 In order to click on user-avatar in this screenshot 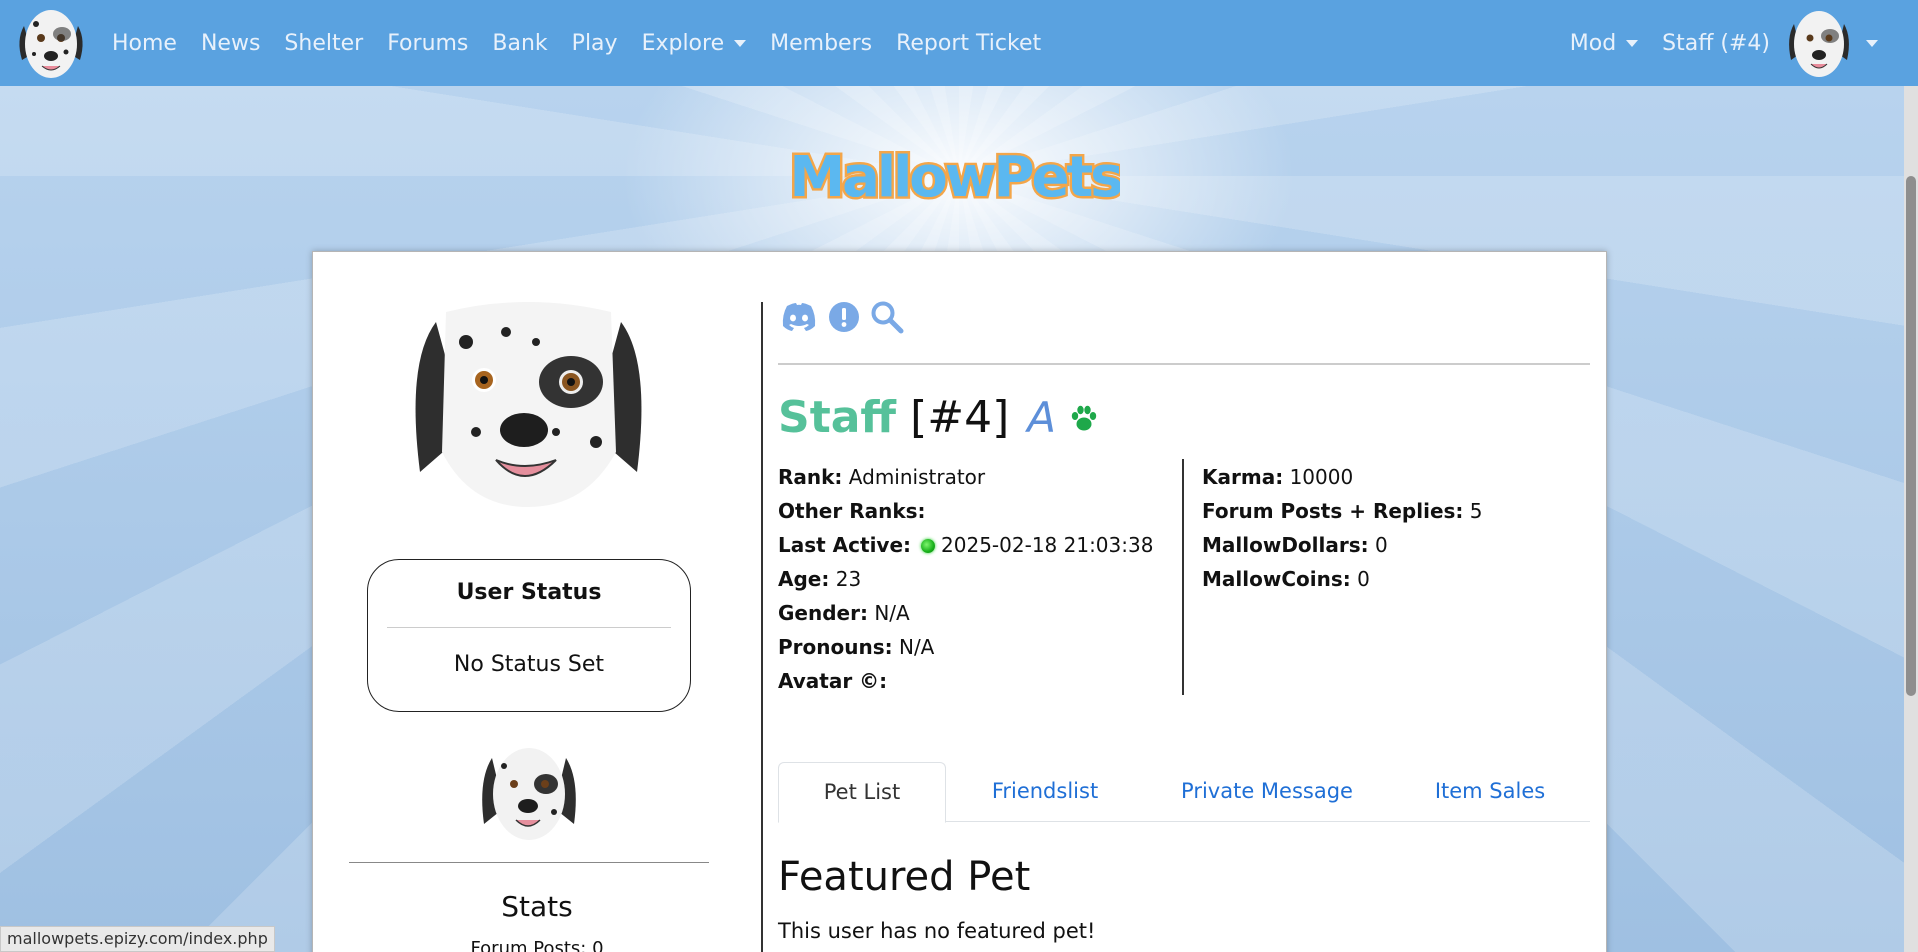, I will do `click(1819, 44)`.